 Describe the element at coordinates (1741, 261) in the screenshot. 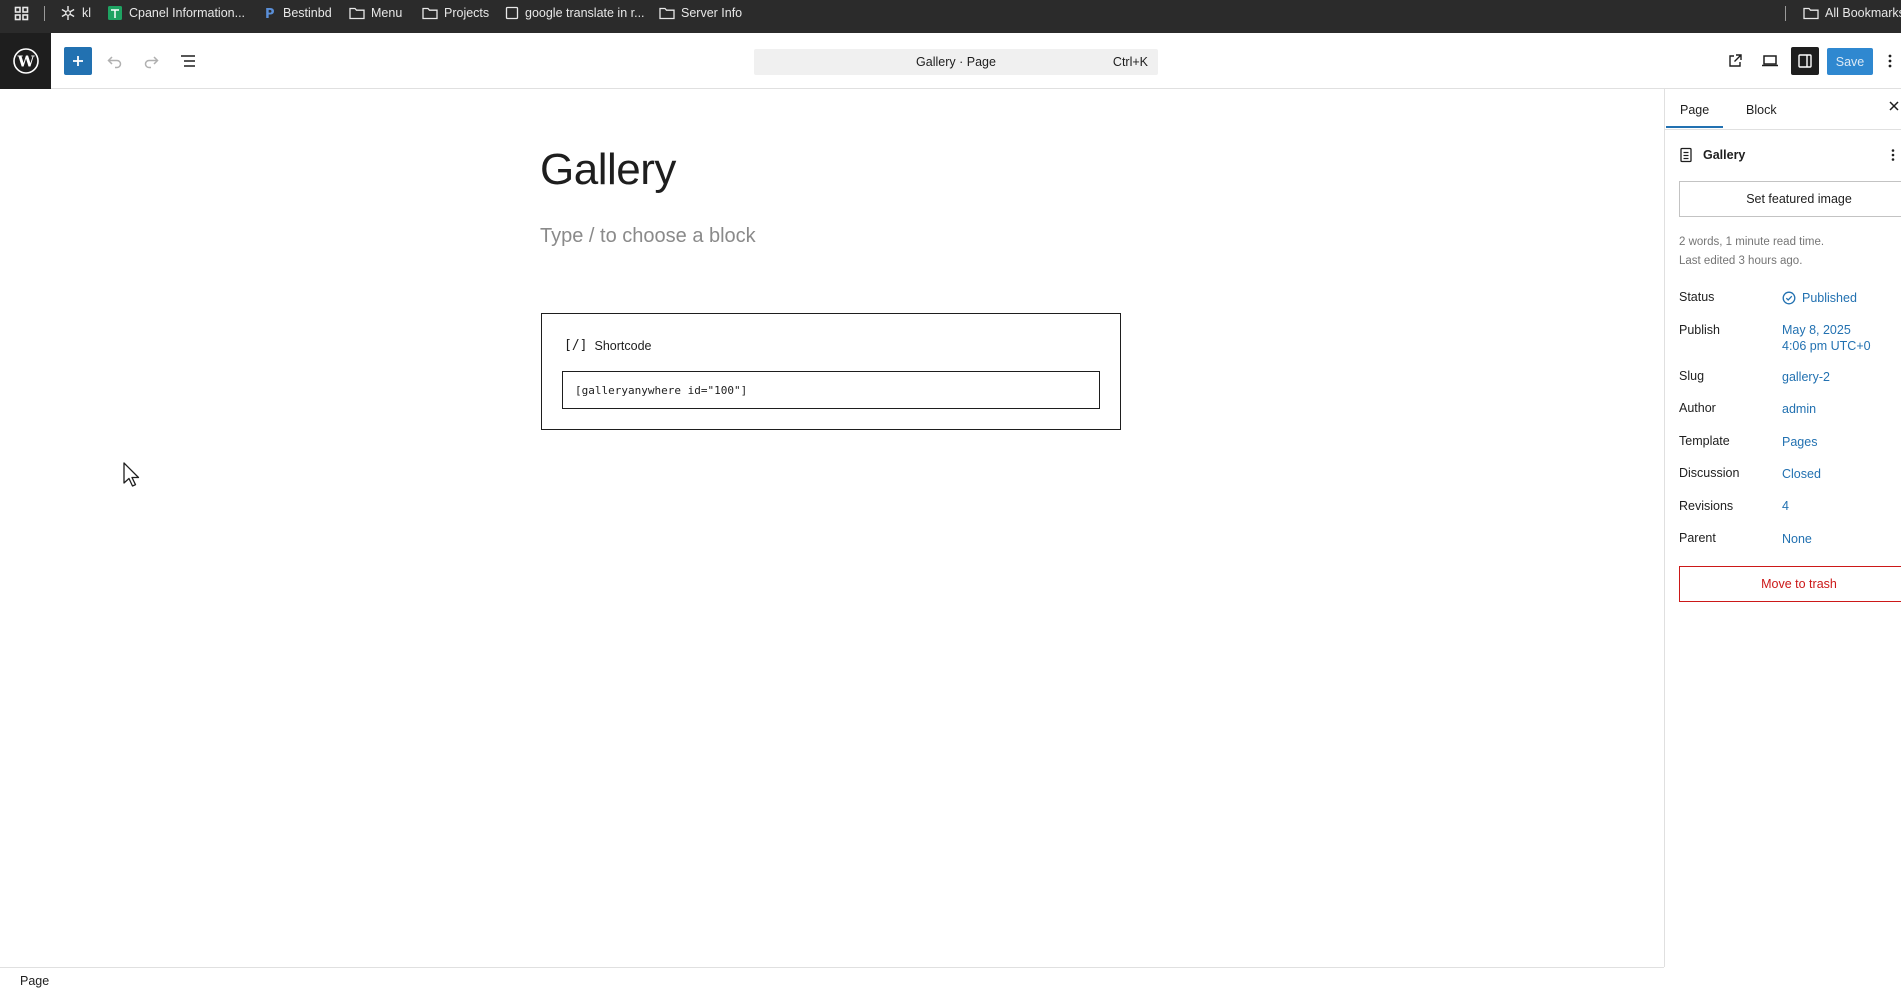

I see `last-edited-meta: Last edited 3 hours ago.` at that location.